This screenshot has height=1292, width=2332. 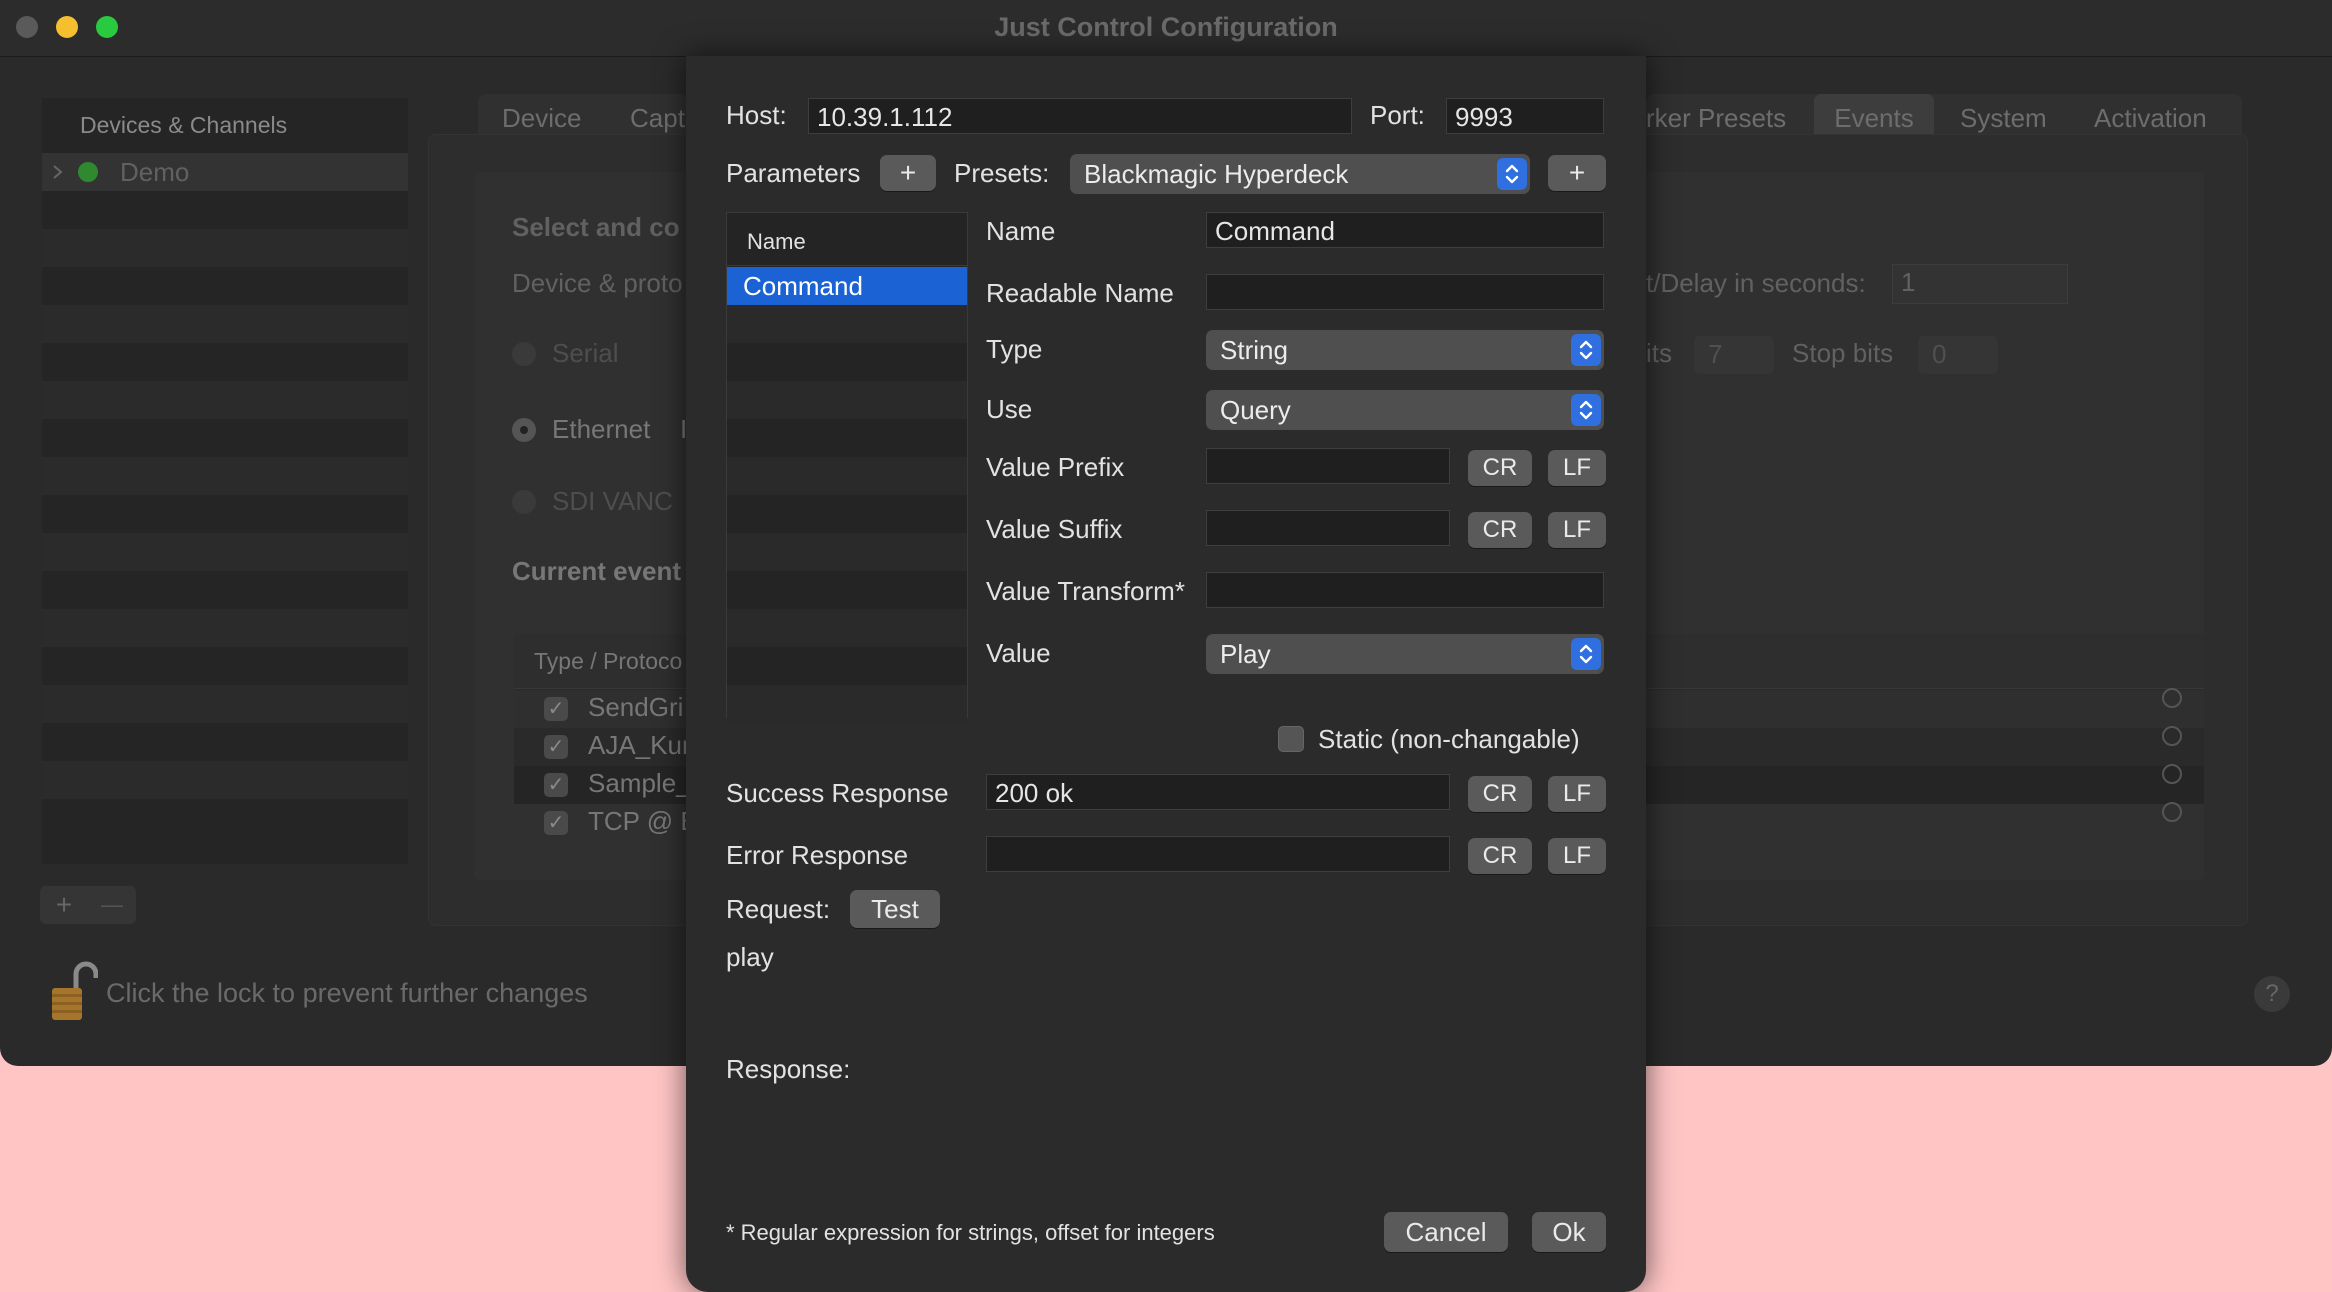 I want to click on window-title: Just Control Configuration, so click(x=1166, y=27).